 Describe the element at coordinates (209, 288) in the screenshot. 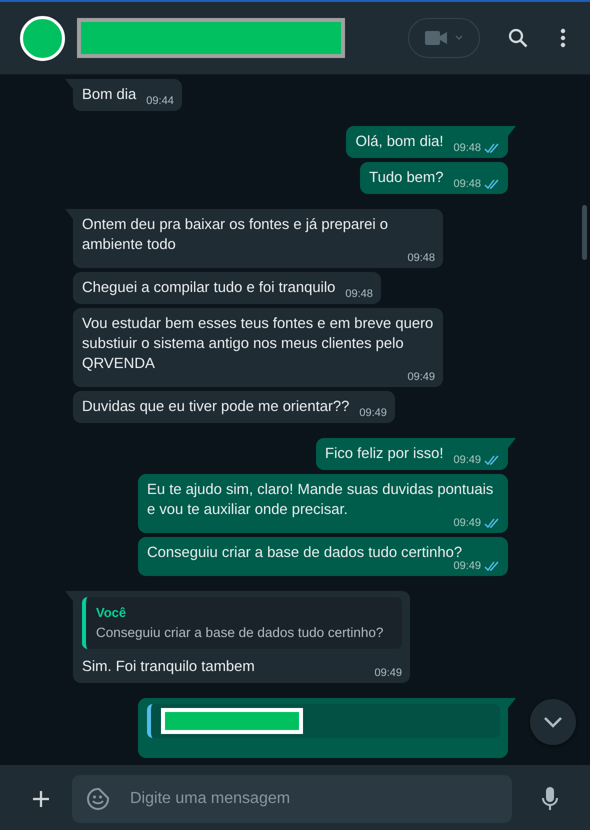

I see `message-text: Cheguei a compilar tudo e foi tranquilo` at that location.